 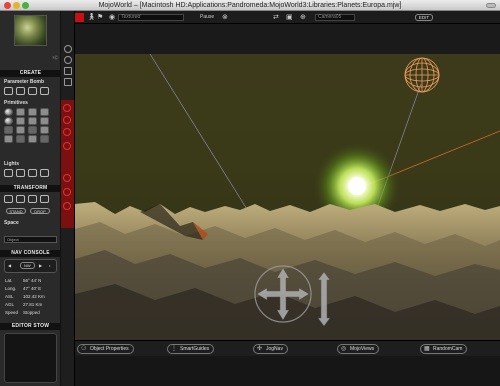 I want to click on scale-tool-icon, so click(x=32, y=199).